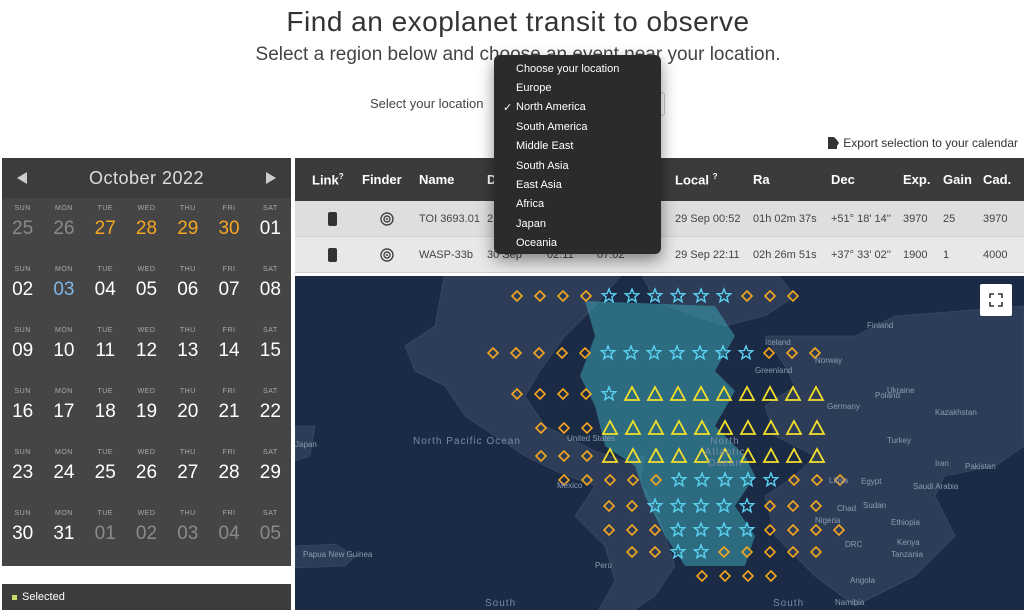 The width and height of the screenshot is (1024, 613). I want to click on calendar-day: TUE 18, so click(105, 411).